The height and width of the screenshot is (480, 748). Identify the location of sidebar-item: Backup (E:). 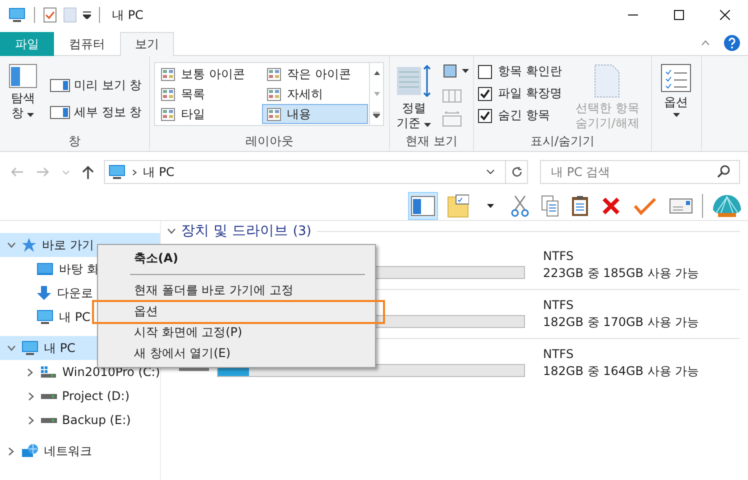
(80, 420).